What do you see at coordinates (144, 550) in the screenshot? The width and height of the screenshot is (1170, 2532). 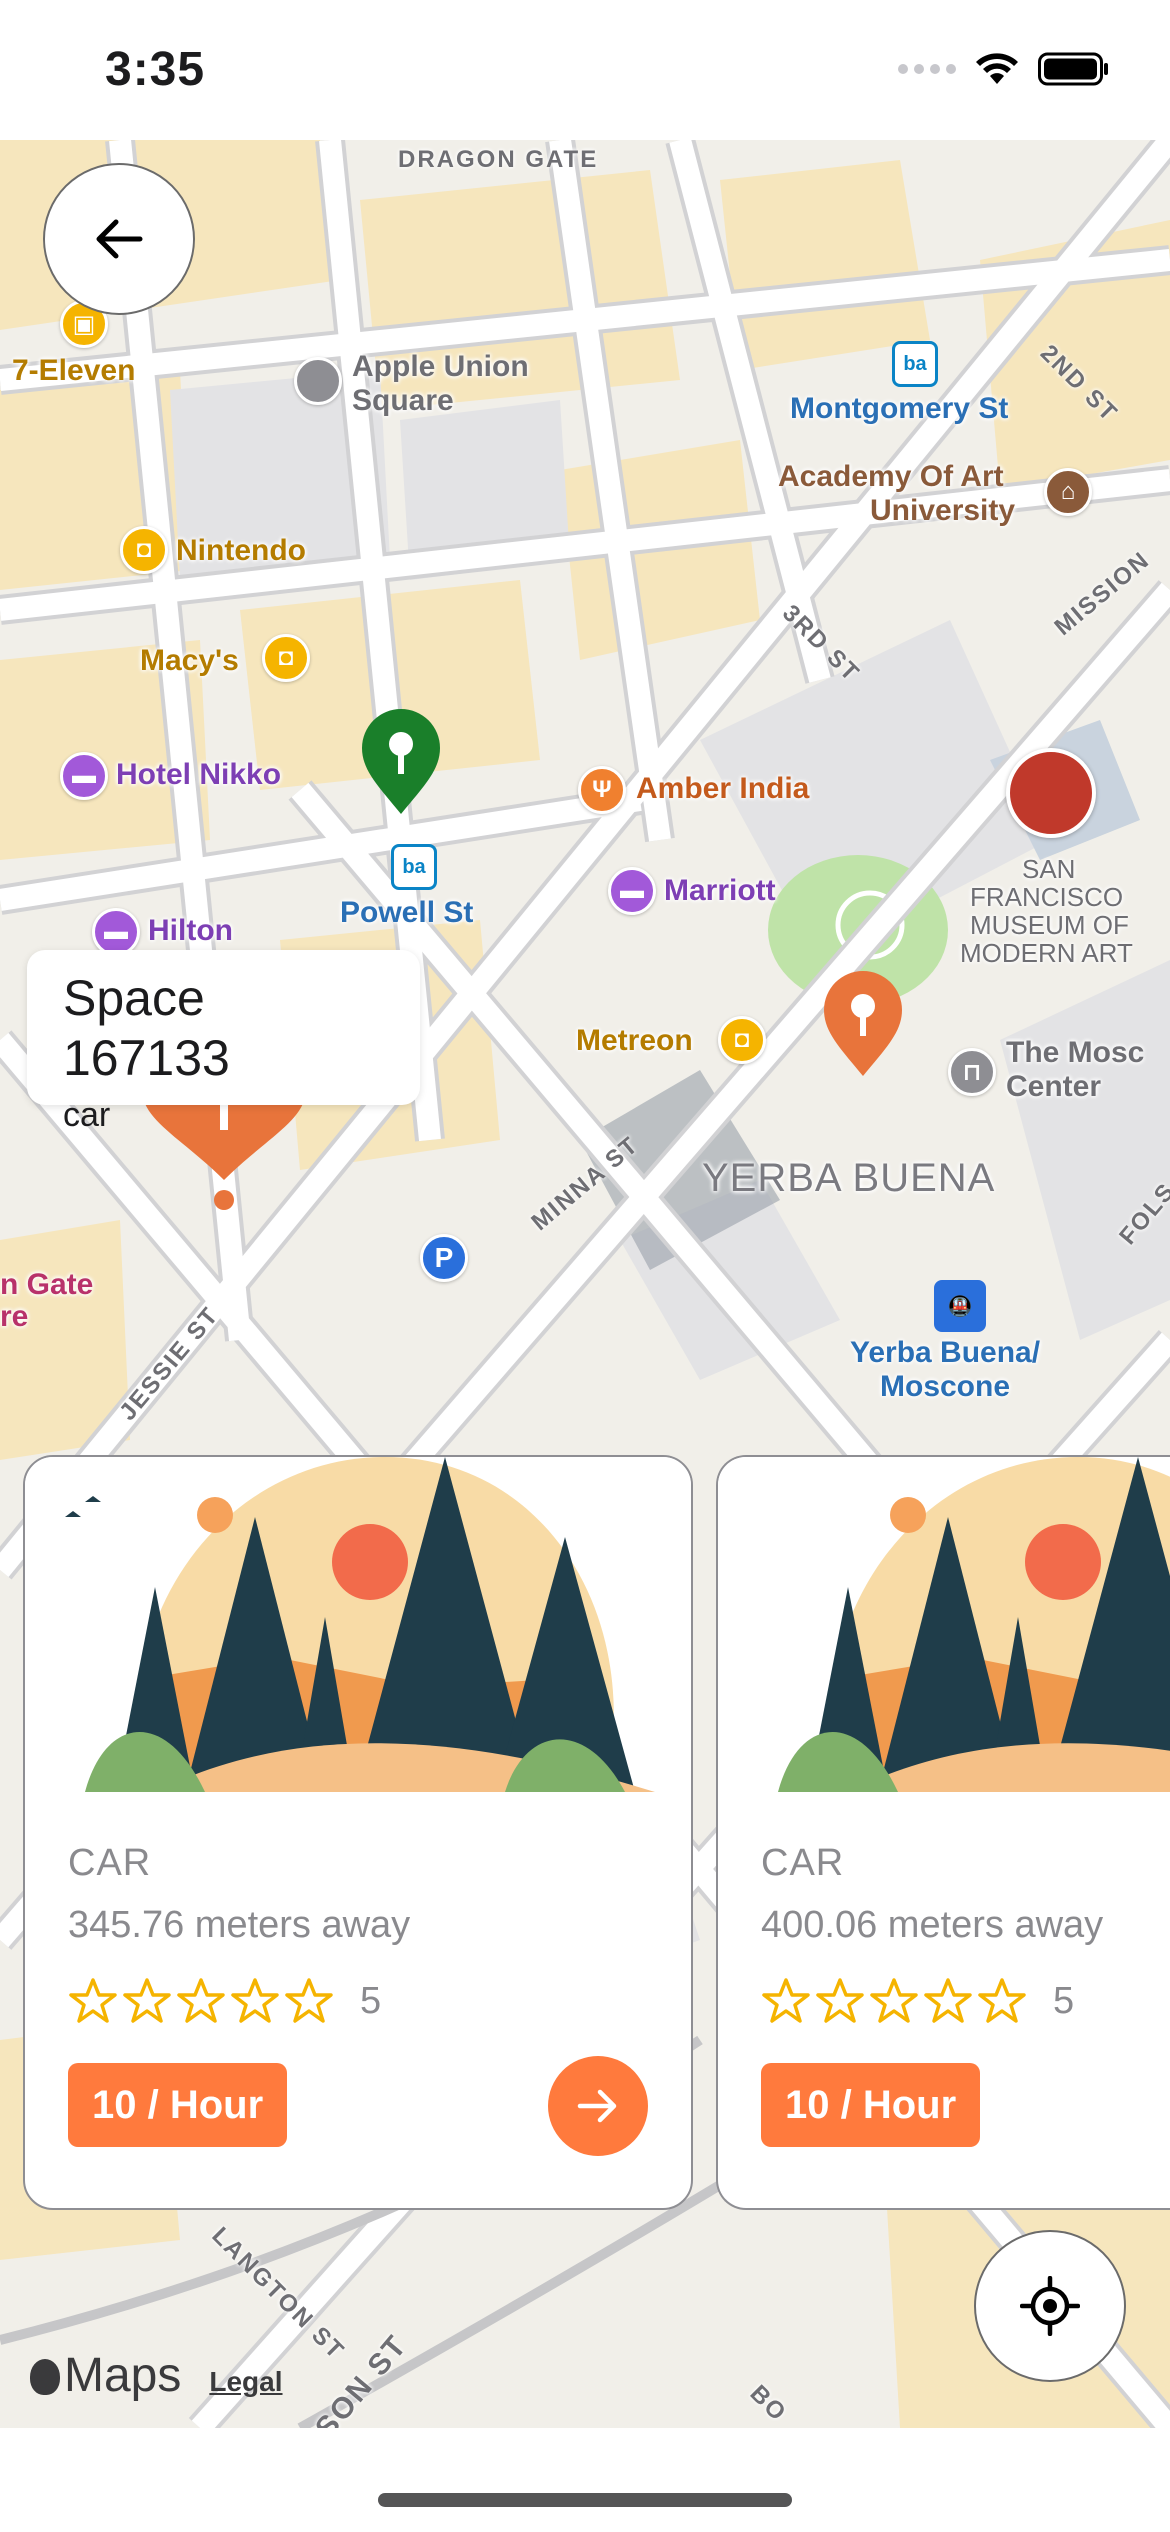 I see `poi-nintendo-icon: ◘` at bounding box center [144, 550].